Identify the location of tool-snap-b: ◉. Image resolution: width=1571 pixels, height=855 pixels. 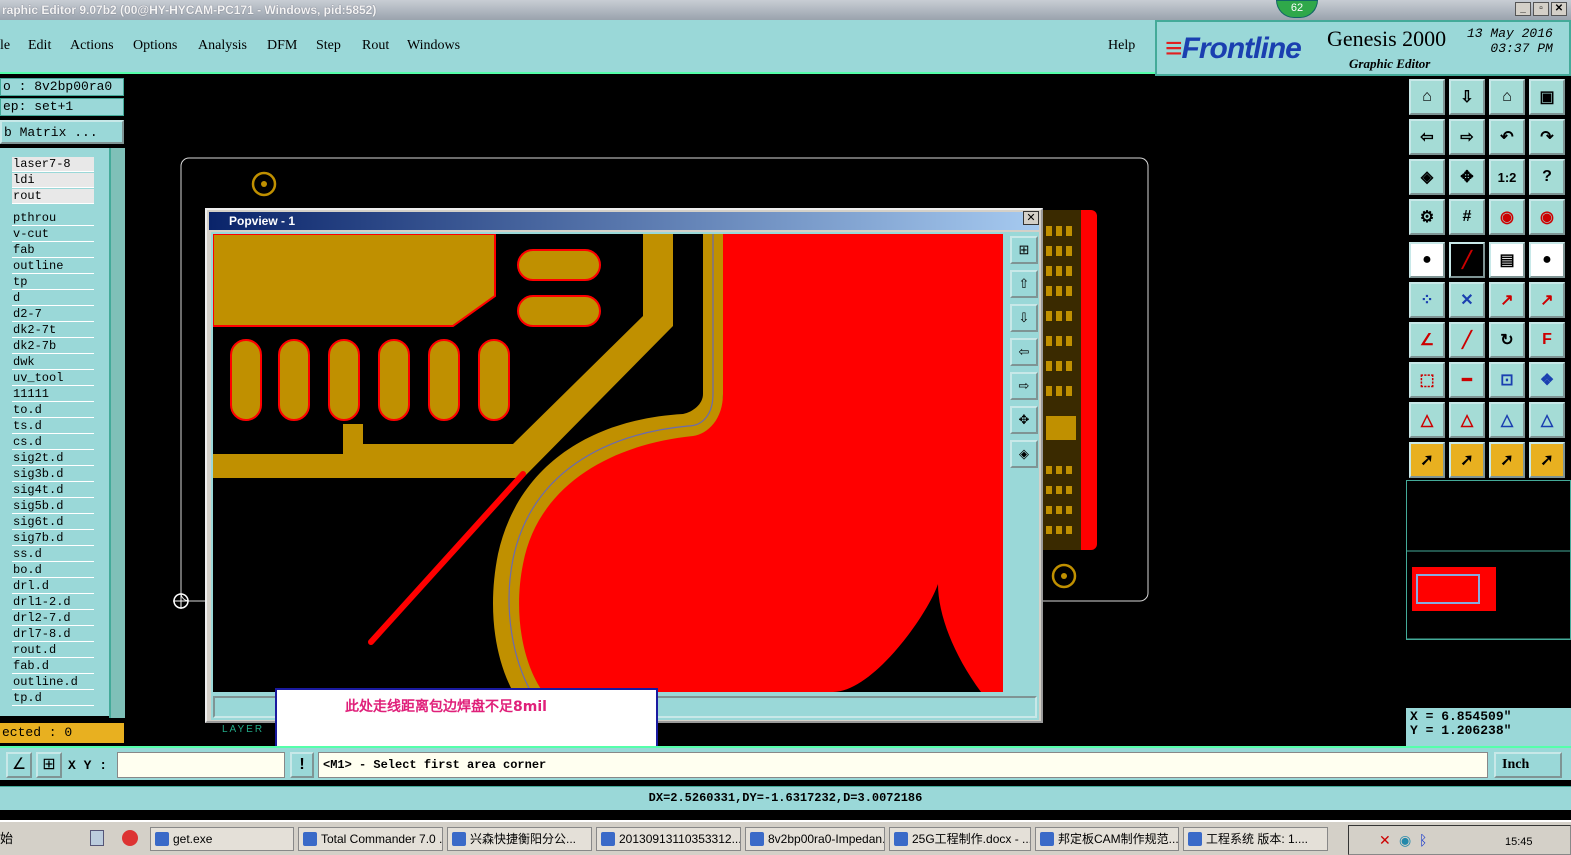
(1547, 217).